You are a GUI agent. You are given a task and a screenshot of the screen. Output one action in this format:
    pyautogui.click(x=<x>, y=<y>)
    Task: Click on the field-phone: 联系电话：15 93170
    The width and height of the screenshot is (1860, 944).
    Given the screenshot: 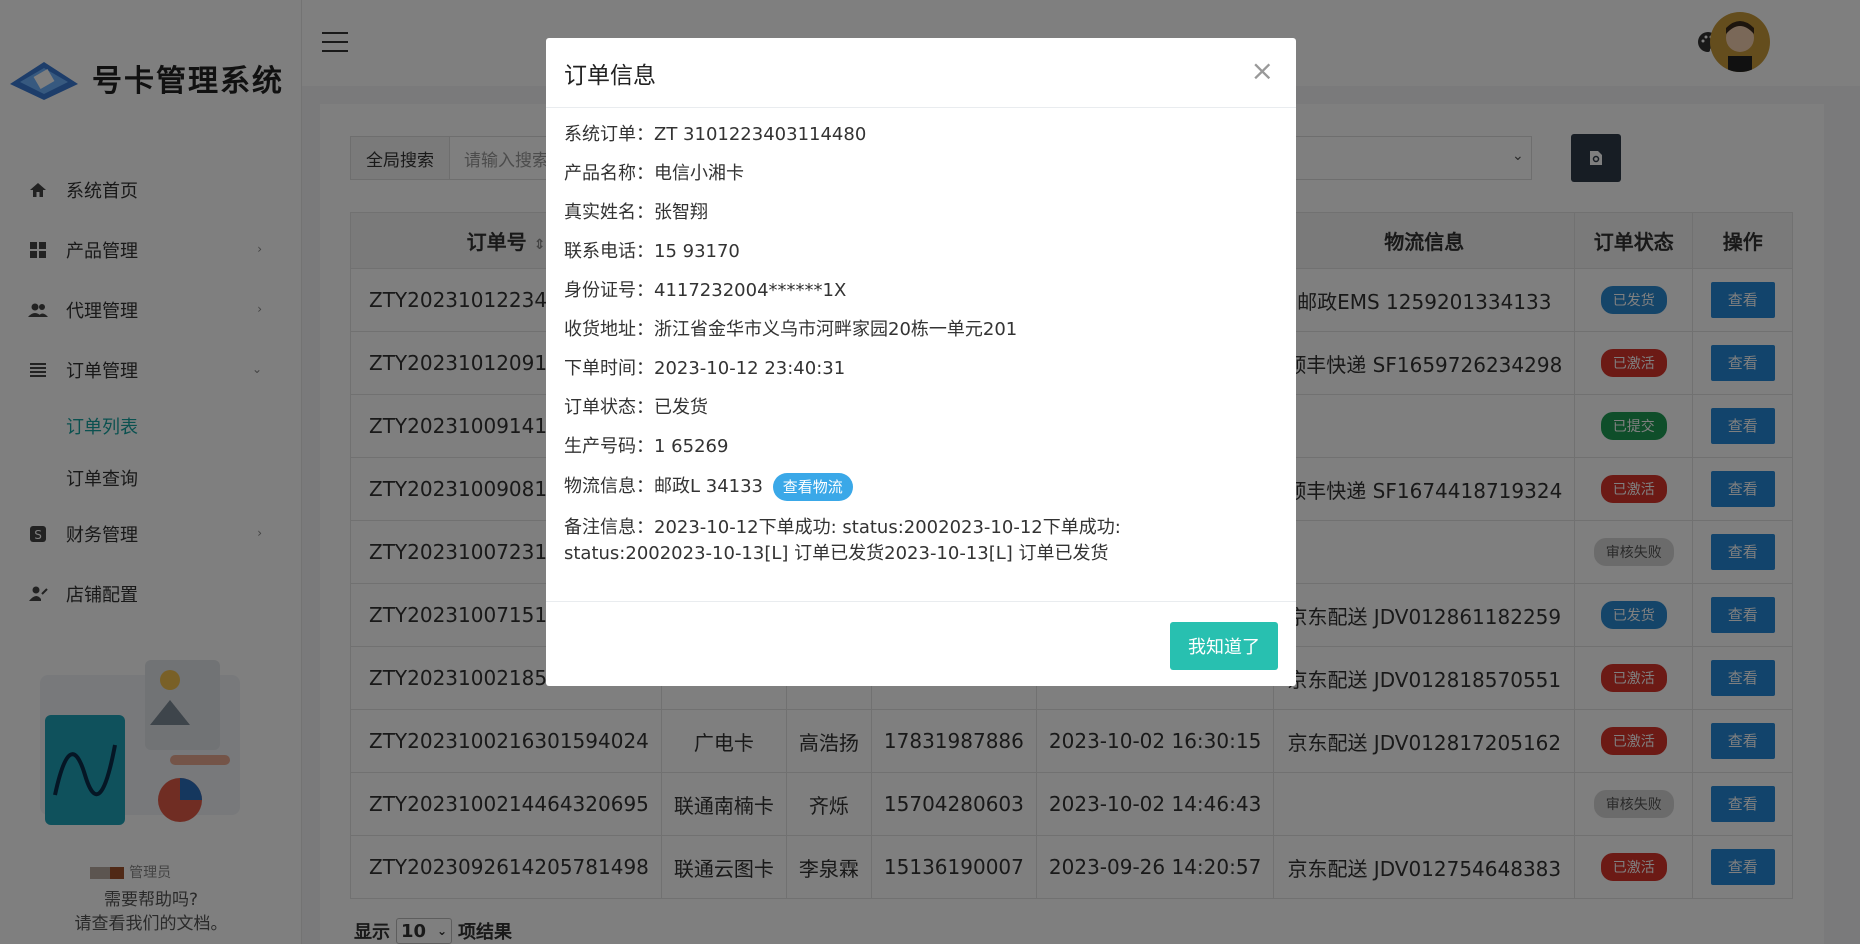 What is the action you would take?
    pyautogui.click(x=652, y=251)
    